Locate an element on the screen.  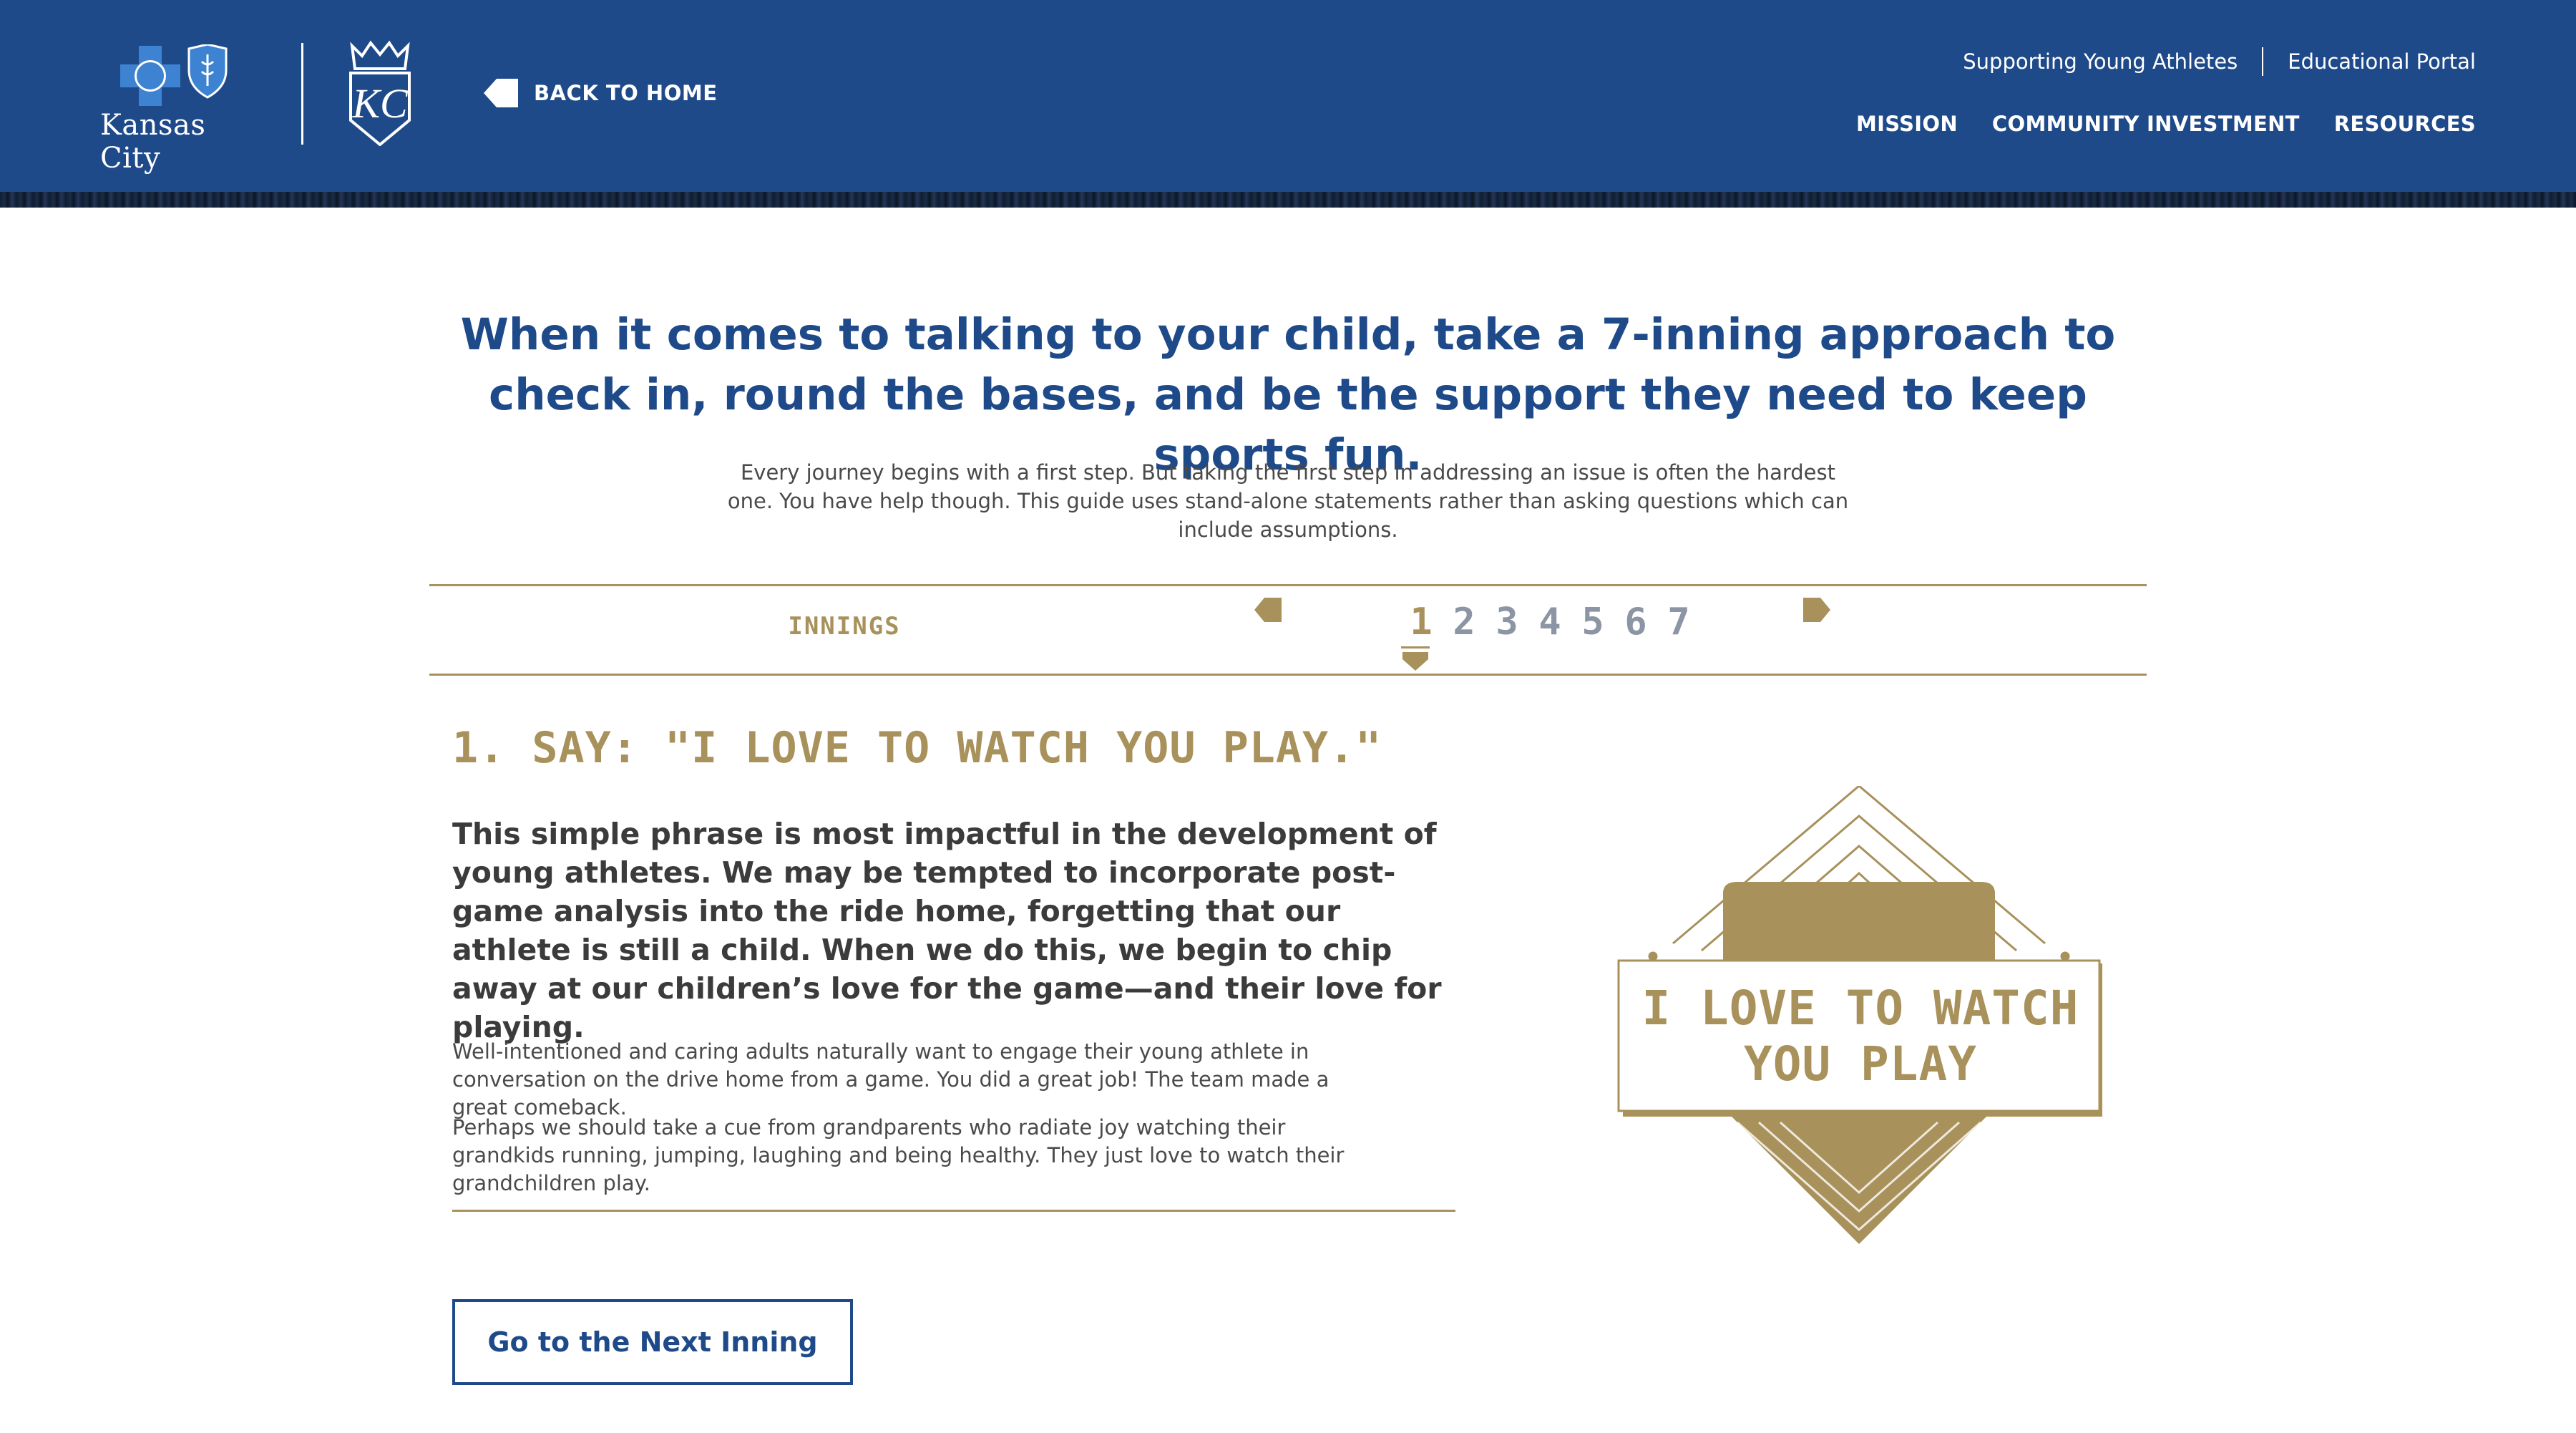
brand-text: Kansas City is located at coordinates (153, 142).